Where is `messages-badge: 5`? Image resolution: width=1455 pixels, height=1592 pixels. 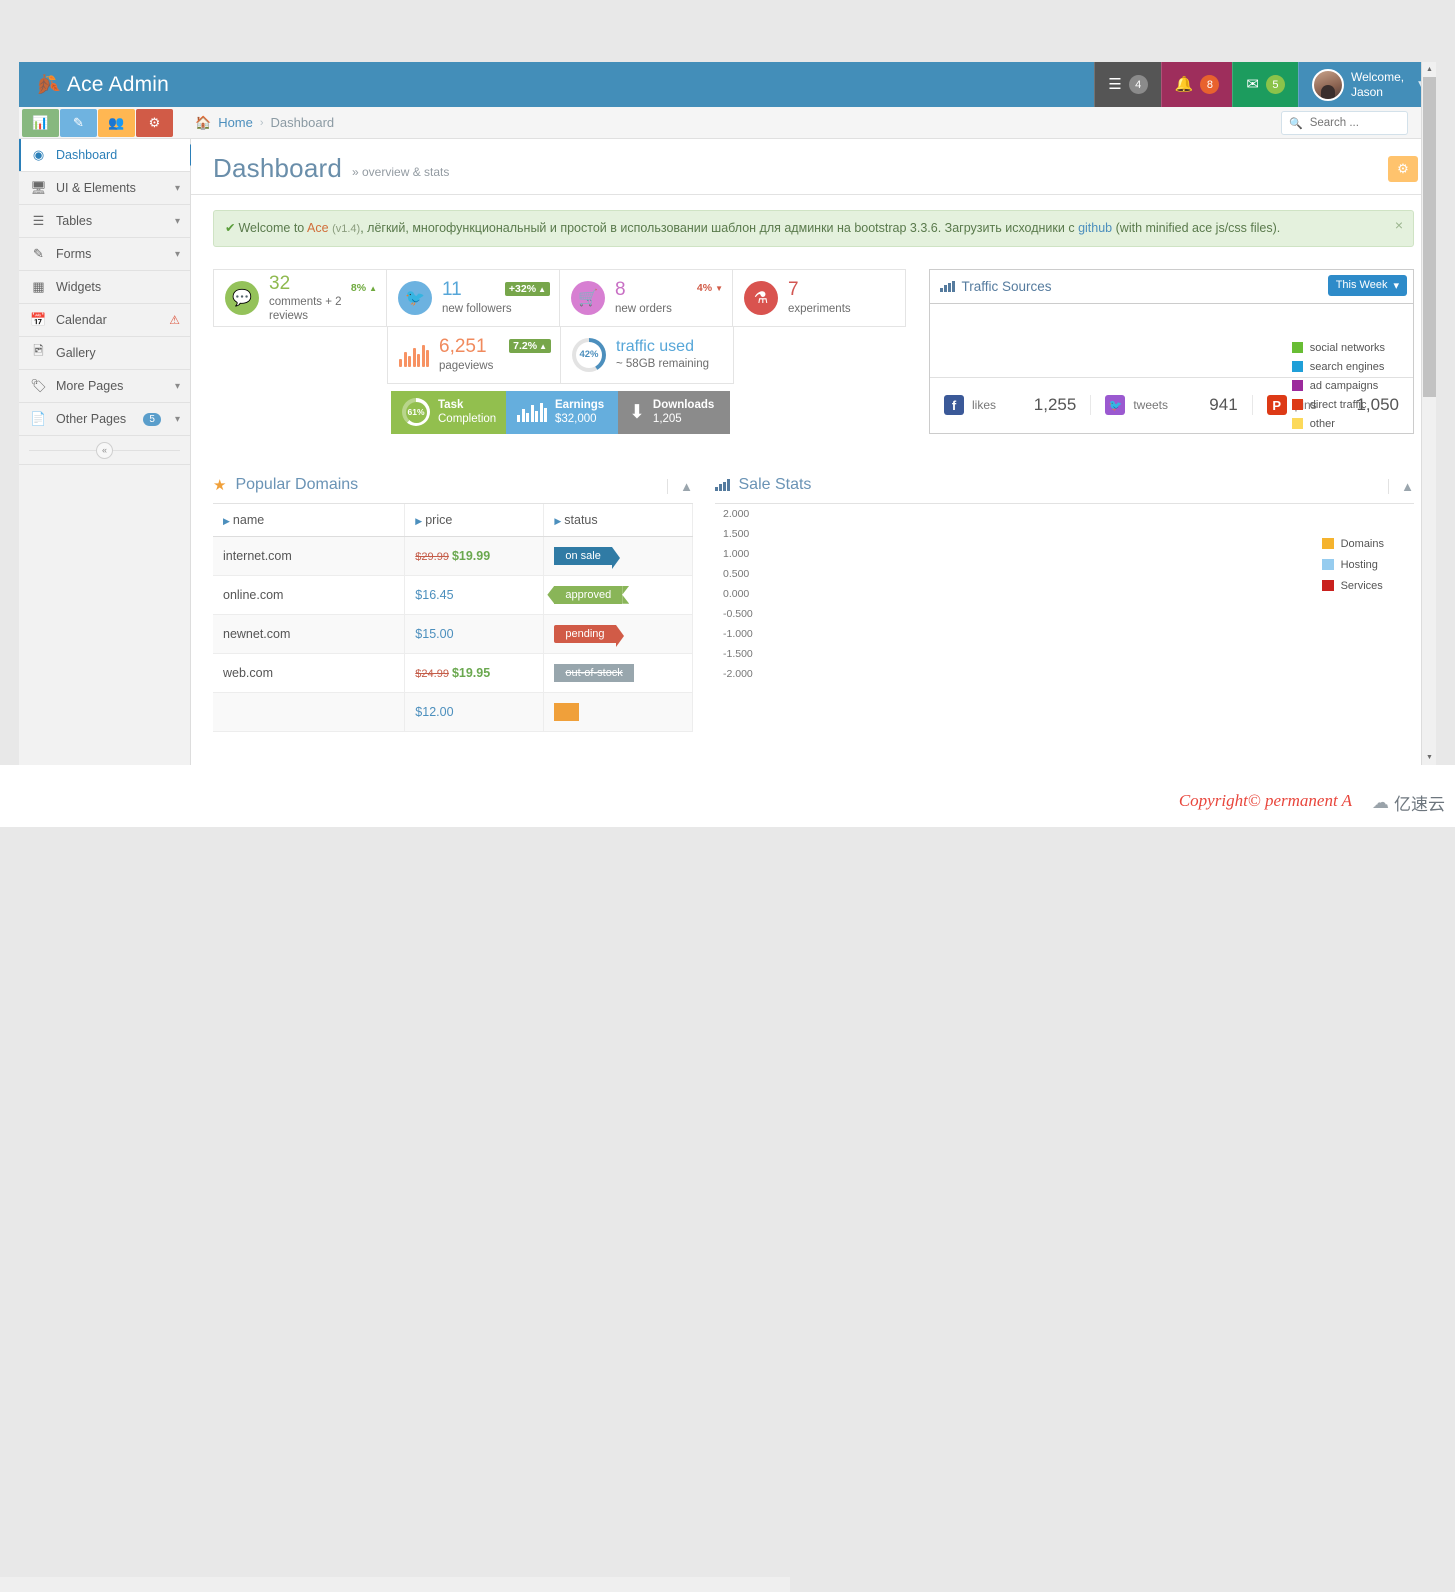
messages-badge: 5 is located at coordinates (1275, 84).